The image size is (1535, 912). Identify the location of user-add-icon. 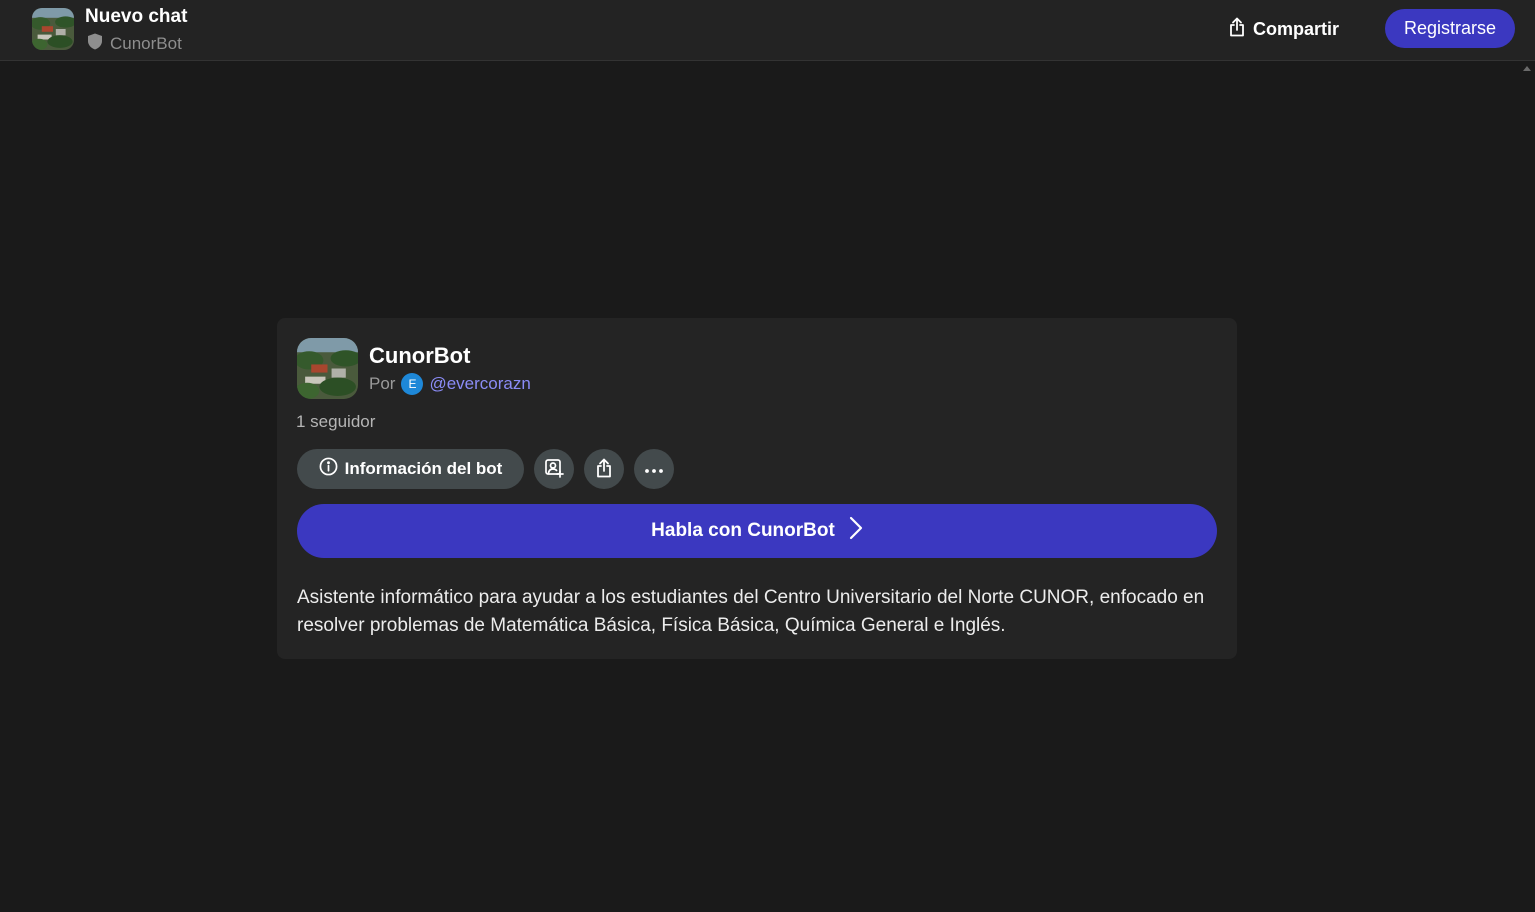
(554, 469).